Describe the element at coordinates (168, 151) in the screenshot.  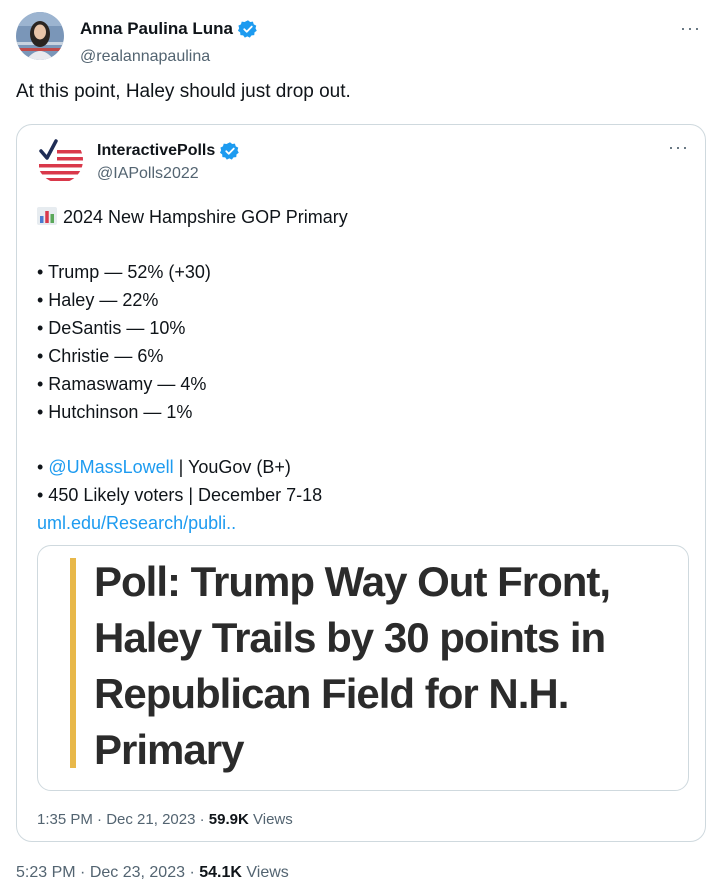
I see `quoted-author-name: InteractivePolls` at that location.